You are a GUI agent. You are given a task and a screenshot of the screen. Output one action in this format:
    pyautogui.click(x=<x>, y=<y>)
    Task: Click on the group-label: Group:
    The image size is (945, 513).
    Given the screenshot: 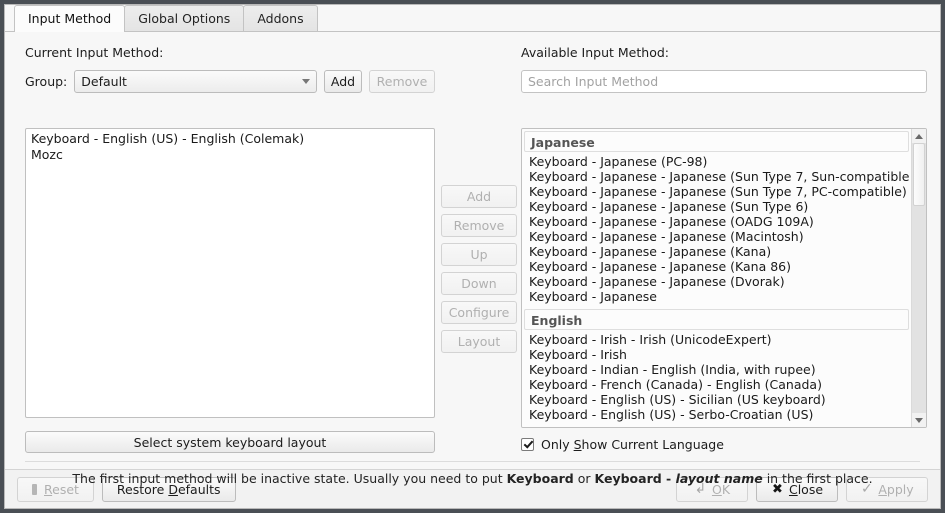 What is the action you would take?
    pyautogui.click(x=46, y=81)
    